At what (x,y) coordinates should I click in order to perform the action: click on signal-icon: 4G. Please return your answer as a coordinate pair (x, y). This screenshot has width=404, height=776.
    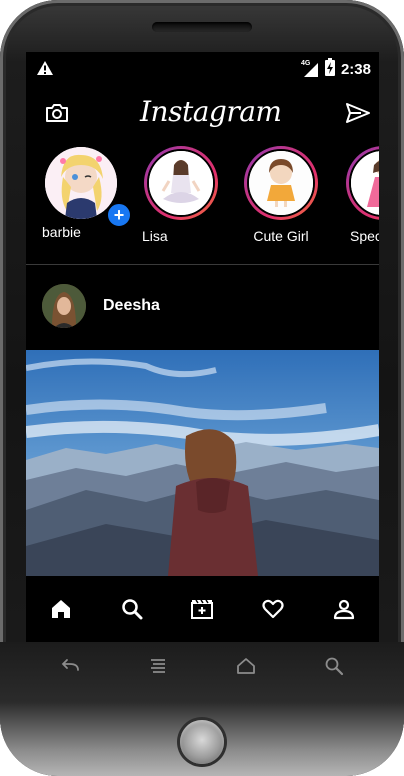
    Looking at the image, I should click on (310, 69).